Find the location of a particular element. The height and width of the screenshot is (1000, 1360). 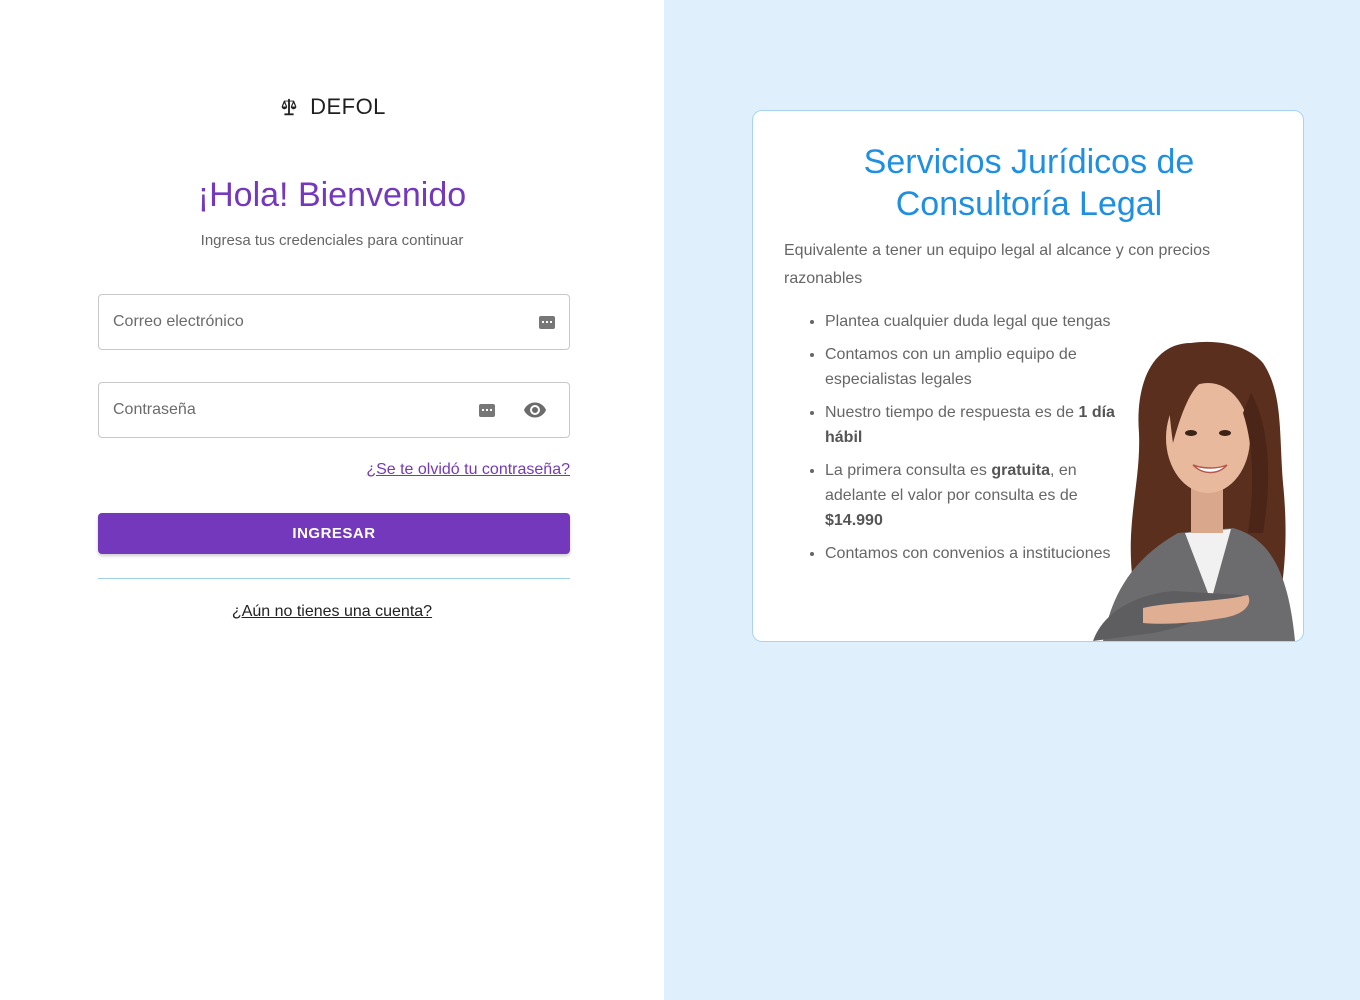

email-field is located at coordinates (334, 322).